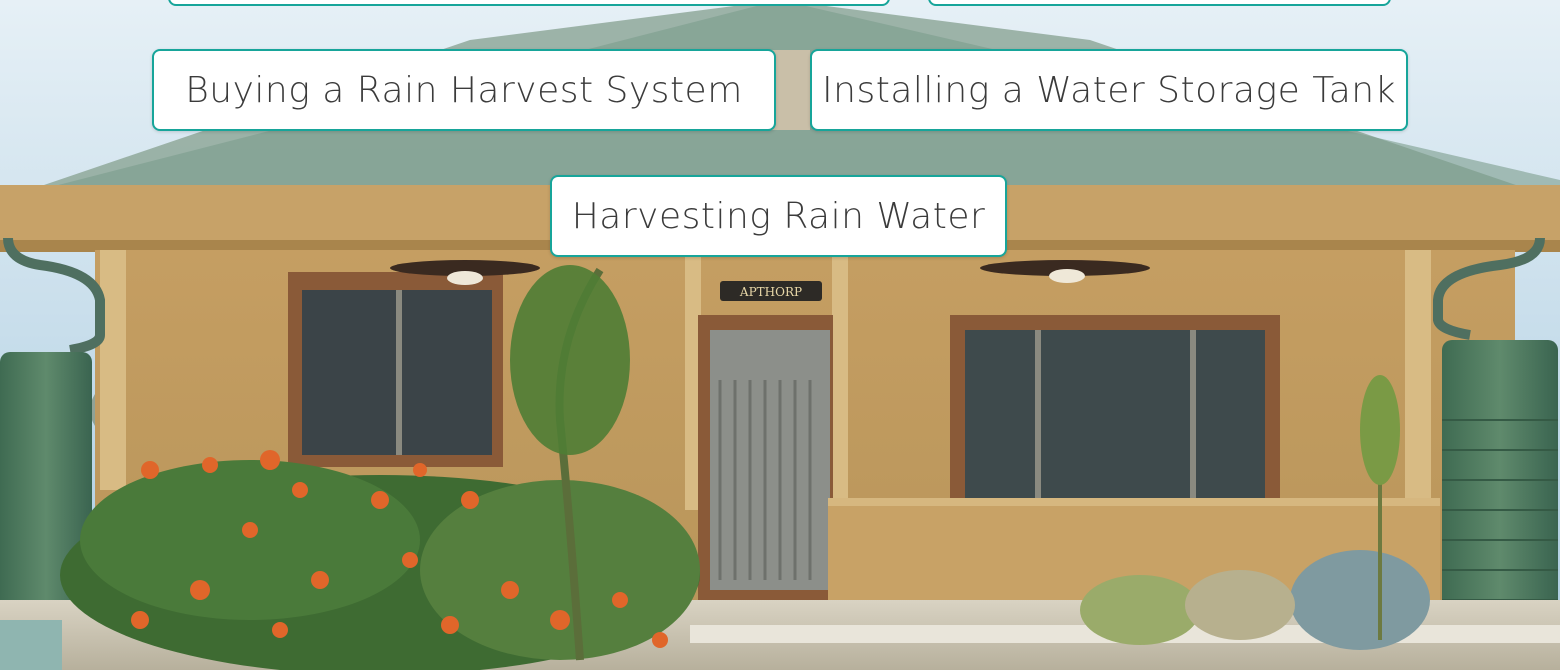 Image resolution: width=1560 pixels, height=670 pixels. I want to click on partial-link-button-top-right, so click(1159, 3).